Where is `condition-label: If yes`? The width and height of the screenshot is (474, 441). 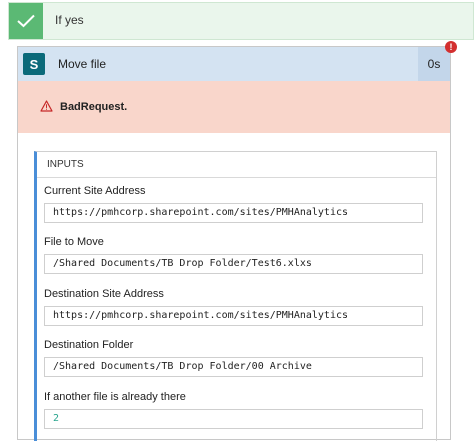
condition-label: If yes is located at coordinates (69, 20).